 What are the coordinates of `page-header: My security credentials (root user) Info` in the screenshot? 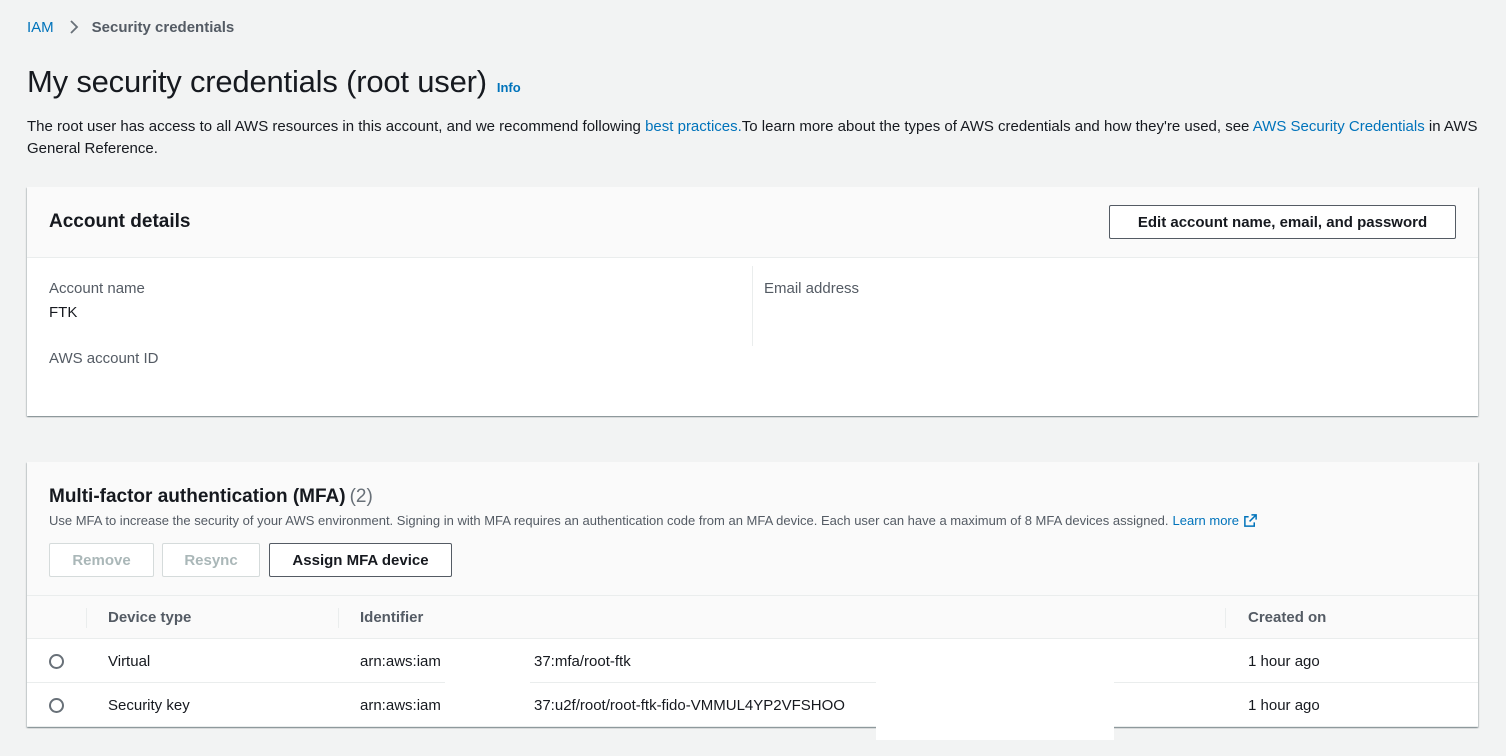 It's located at (274, 82).